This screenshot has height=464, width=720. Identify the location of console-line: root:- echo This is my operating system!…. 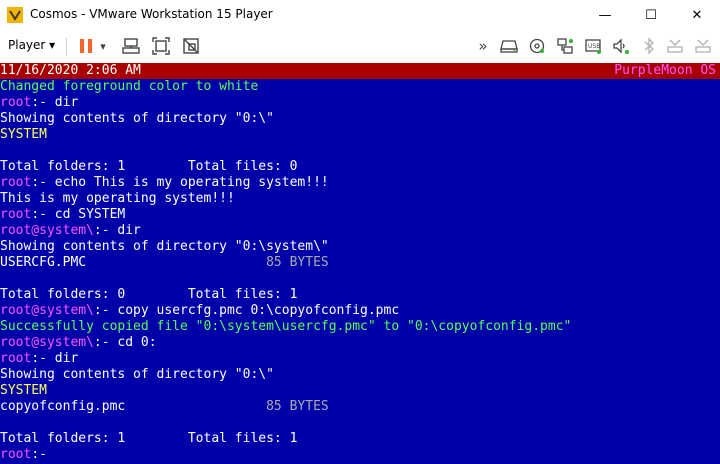
(164, 183).